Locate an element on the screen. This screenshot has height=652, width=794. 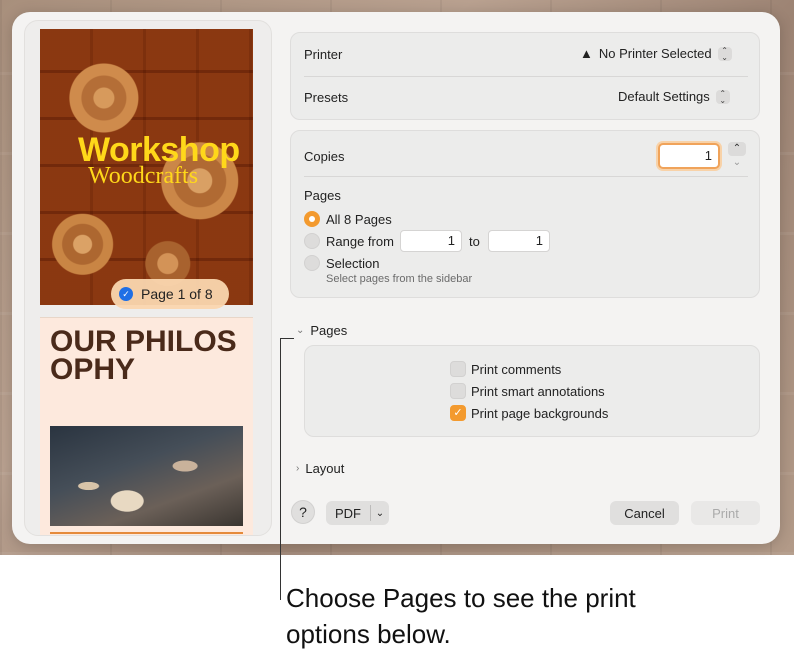
checkbox-print-page-backgrounds-label: Print page backgrounds is located at coordinates (540, 413).